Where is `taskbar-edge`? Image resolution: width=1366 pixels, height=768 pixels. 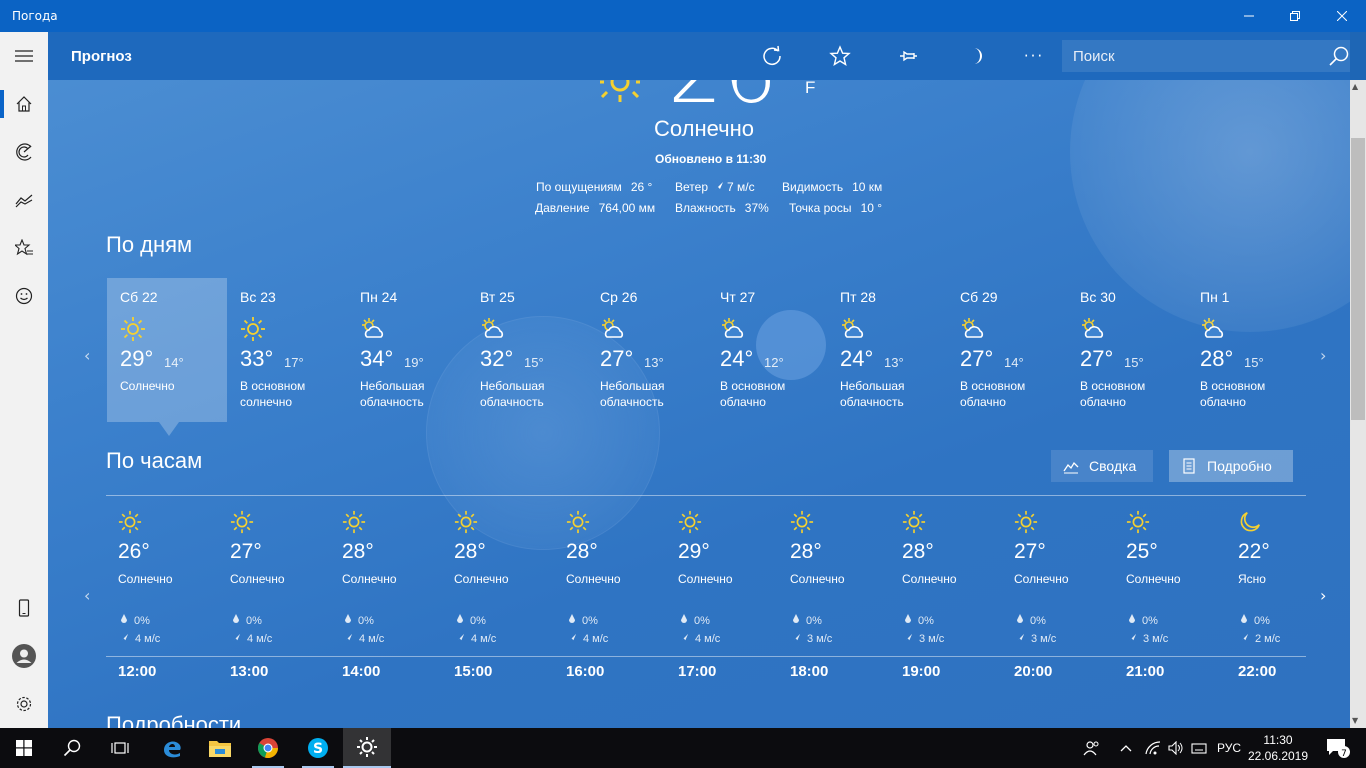
taskbar-edge is located at coordinates (172, 748).